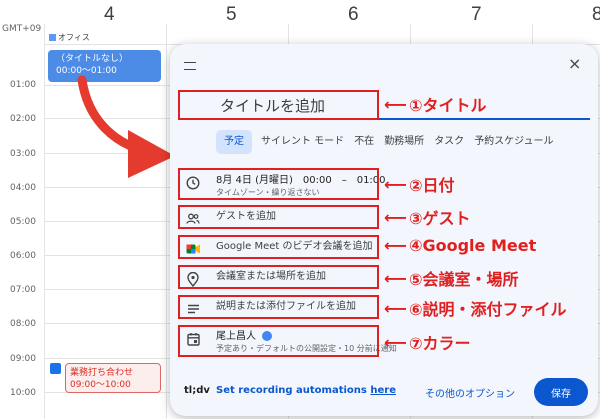 The height and width of the screenshot is (419, 600). Describe the element at coordinates (23, 290) in the screenshot. I see `hour-label: 07:00` at that location.